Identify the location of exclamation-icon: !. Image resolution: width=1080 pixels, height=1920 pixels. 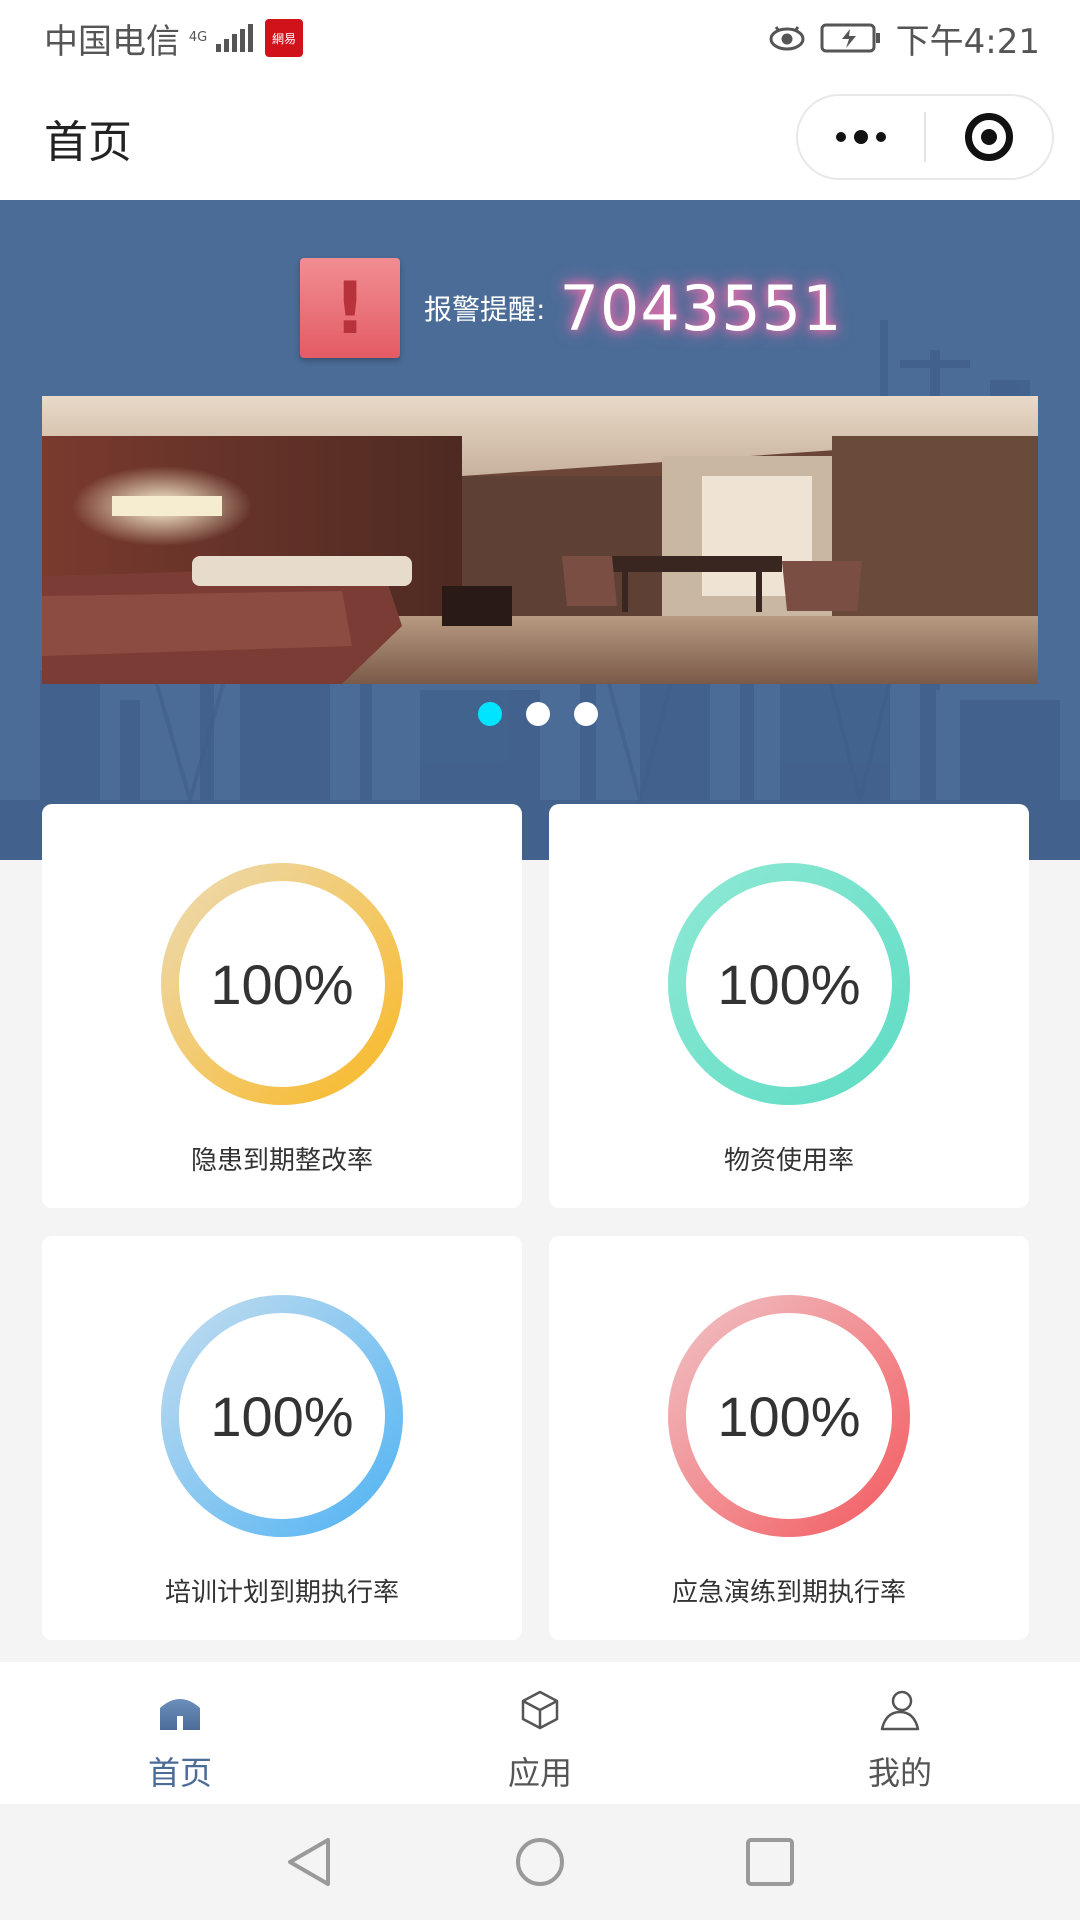
(350, 308).